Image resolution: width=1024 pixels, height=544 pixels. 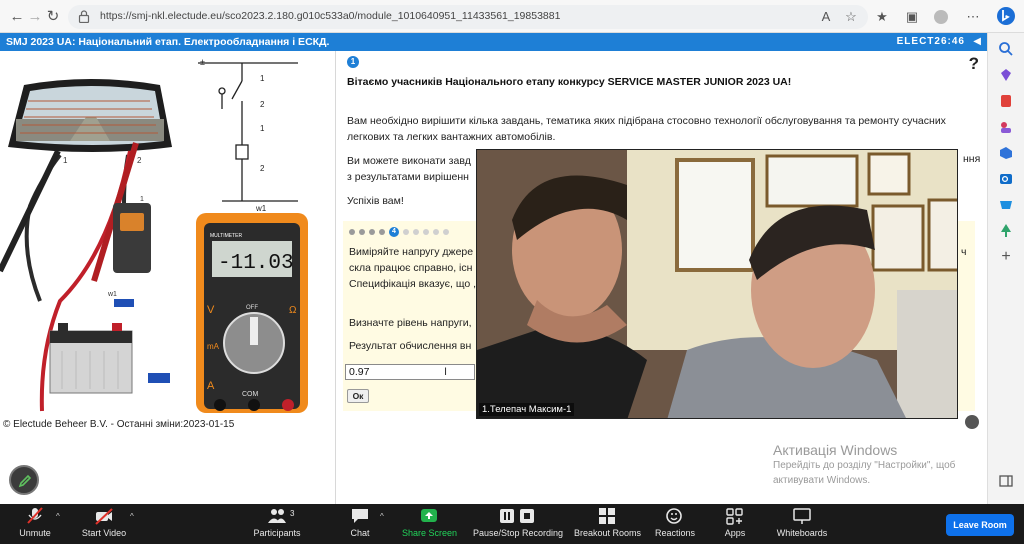 What do you see at coordinates (931, 41) in the screenshot?
I see `brand-timer: ELECT26:46` at bounding box center [931, 41].